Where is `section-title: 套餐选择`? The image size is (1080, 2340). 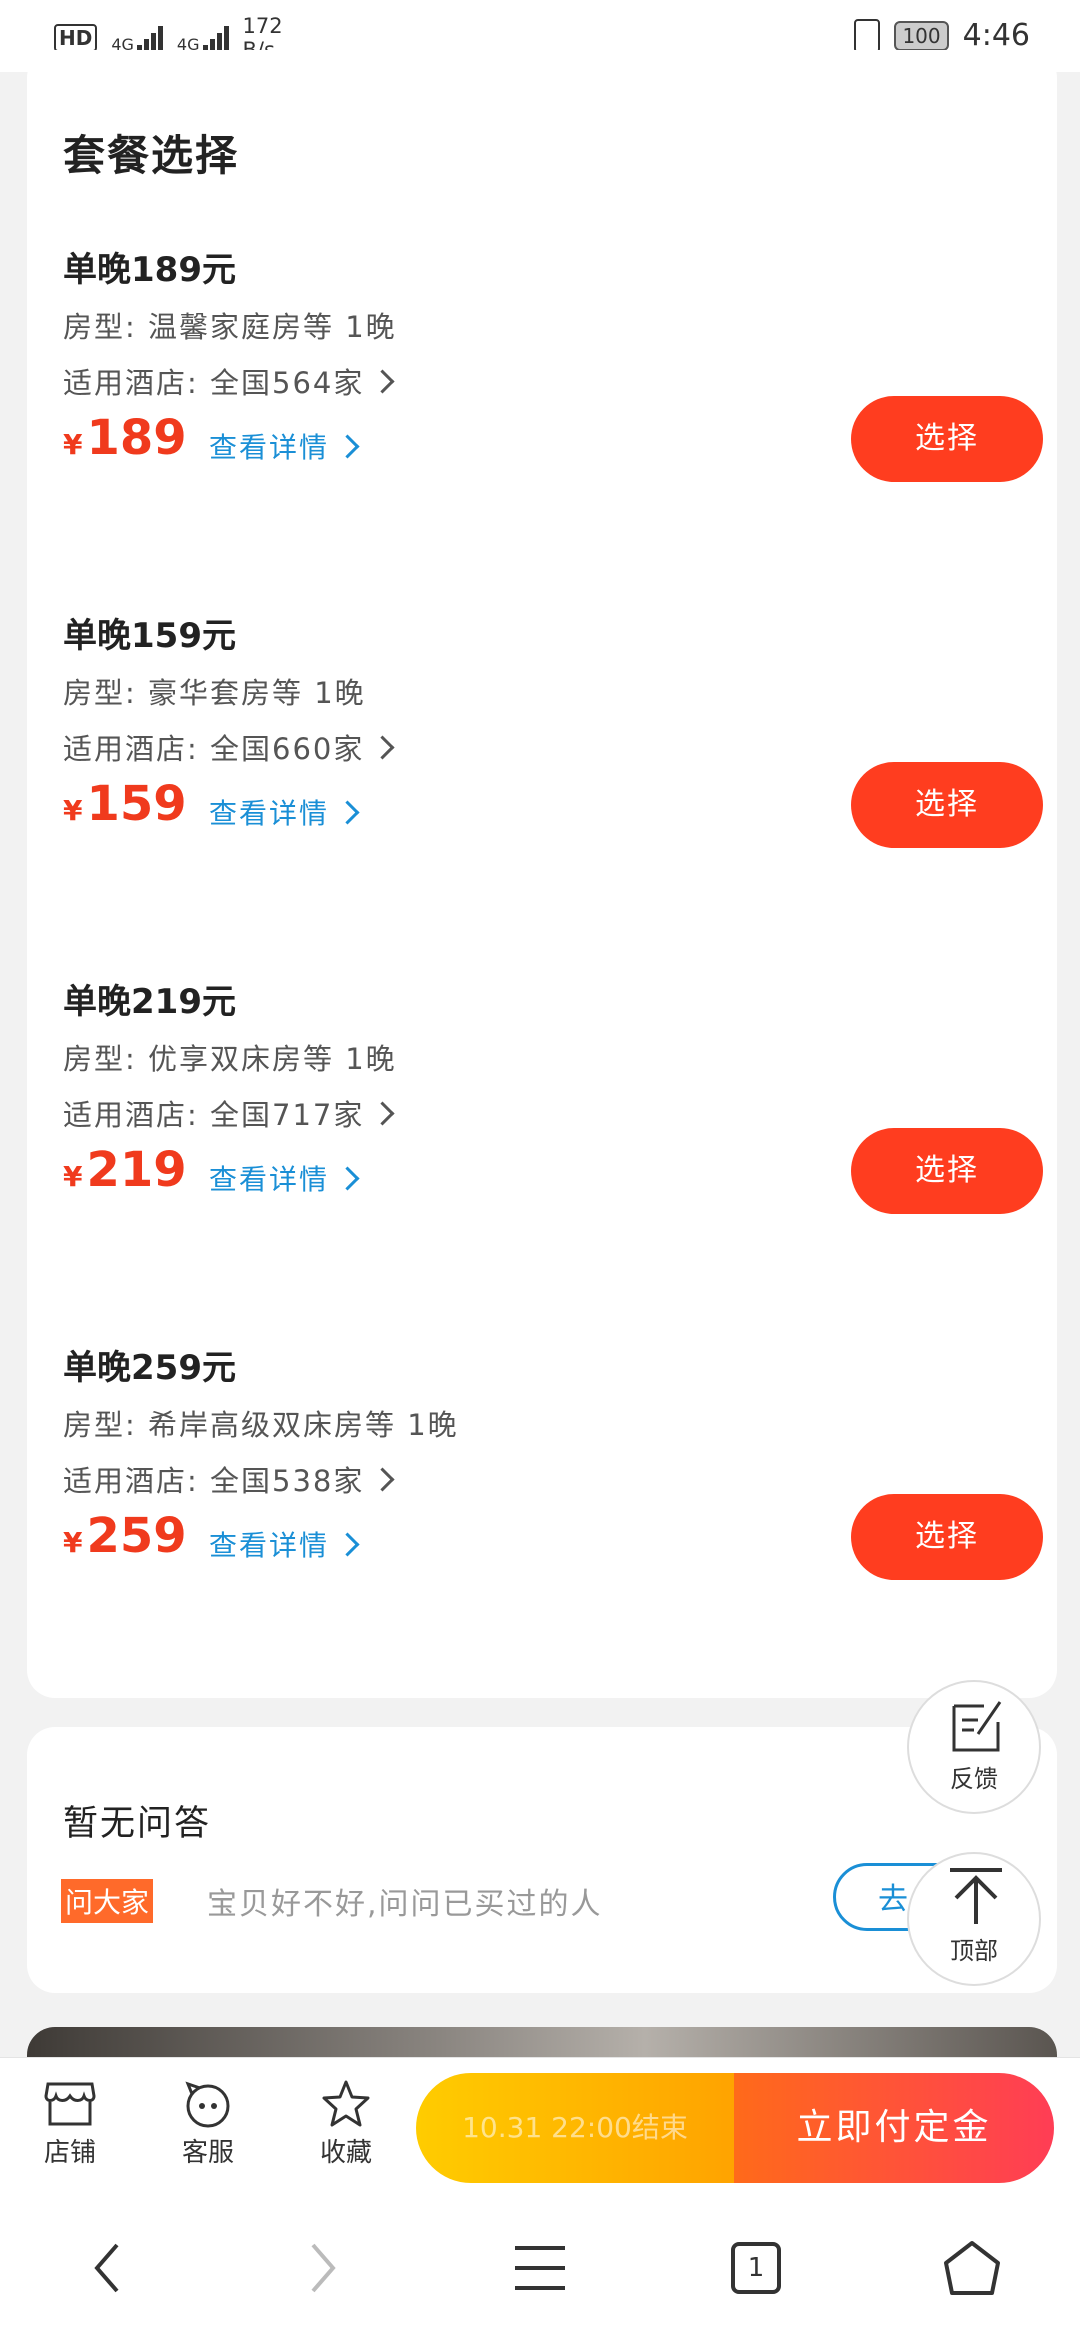 section-title: 套餐选择 is located at coordinates (151, 155).